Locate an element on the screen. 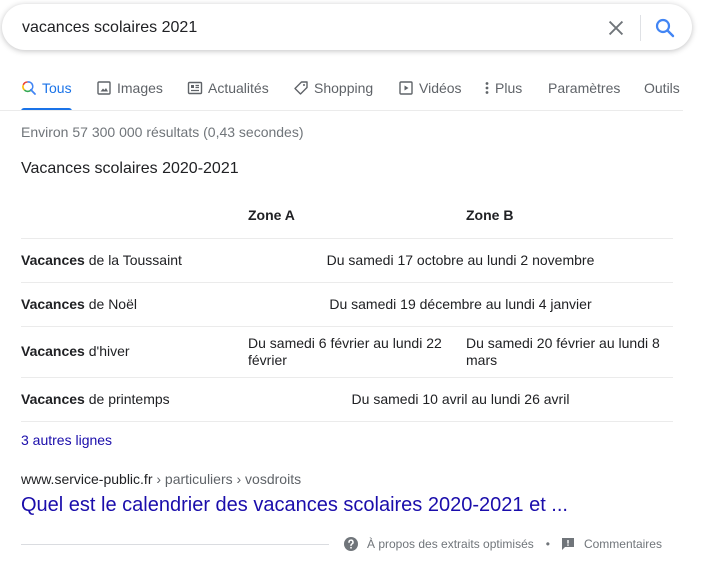 This screenshot has height=561, width=705. more-rows-link: 3 autres lignes is located at coordinates (66, 440).